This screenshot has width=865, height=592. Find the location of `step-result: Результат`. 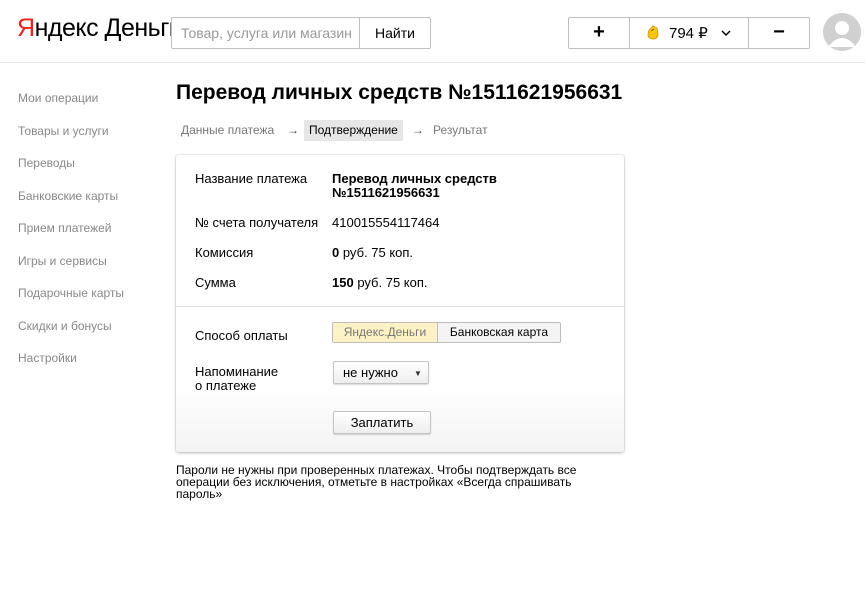

step-result: Результат is located at coordinates (460, 130).